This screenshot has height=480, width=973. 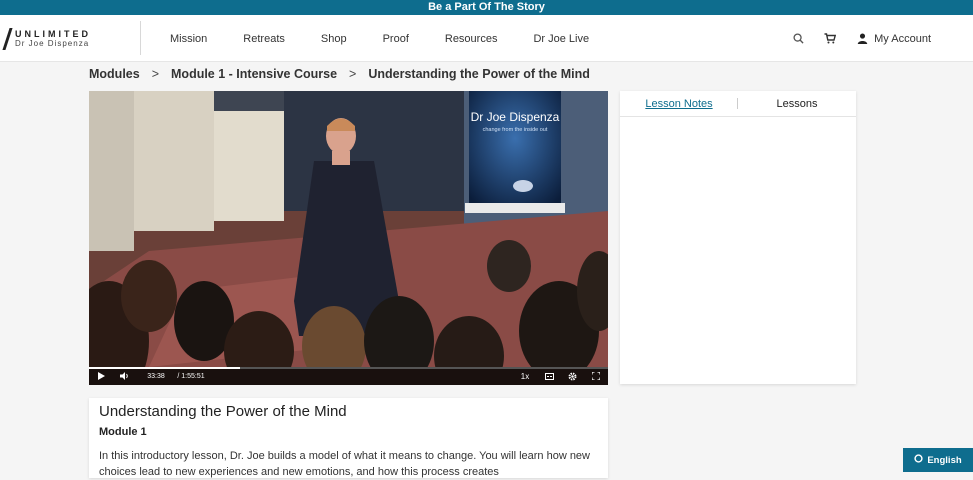 What do you see at coordinates (53, 34) in the screenshot?
I see `logo-wordmark: UNLIMITED` at bounding box center [53, 34].